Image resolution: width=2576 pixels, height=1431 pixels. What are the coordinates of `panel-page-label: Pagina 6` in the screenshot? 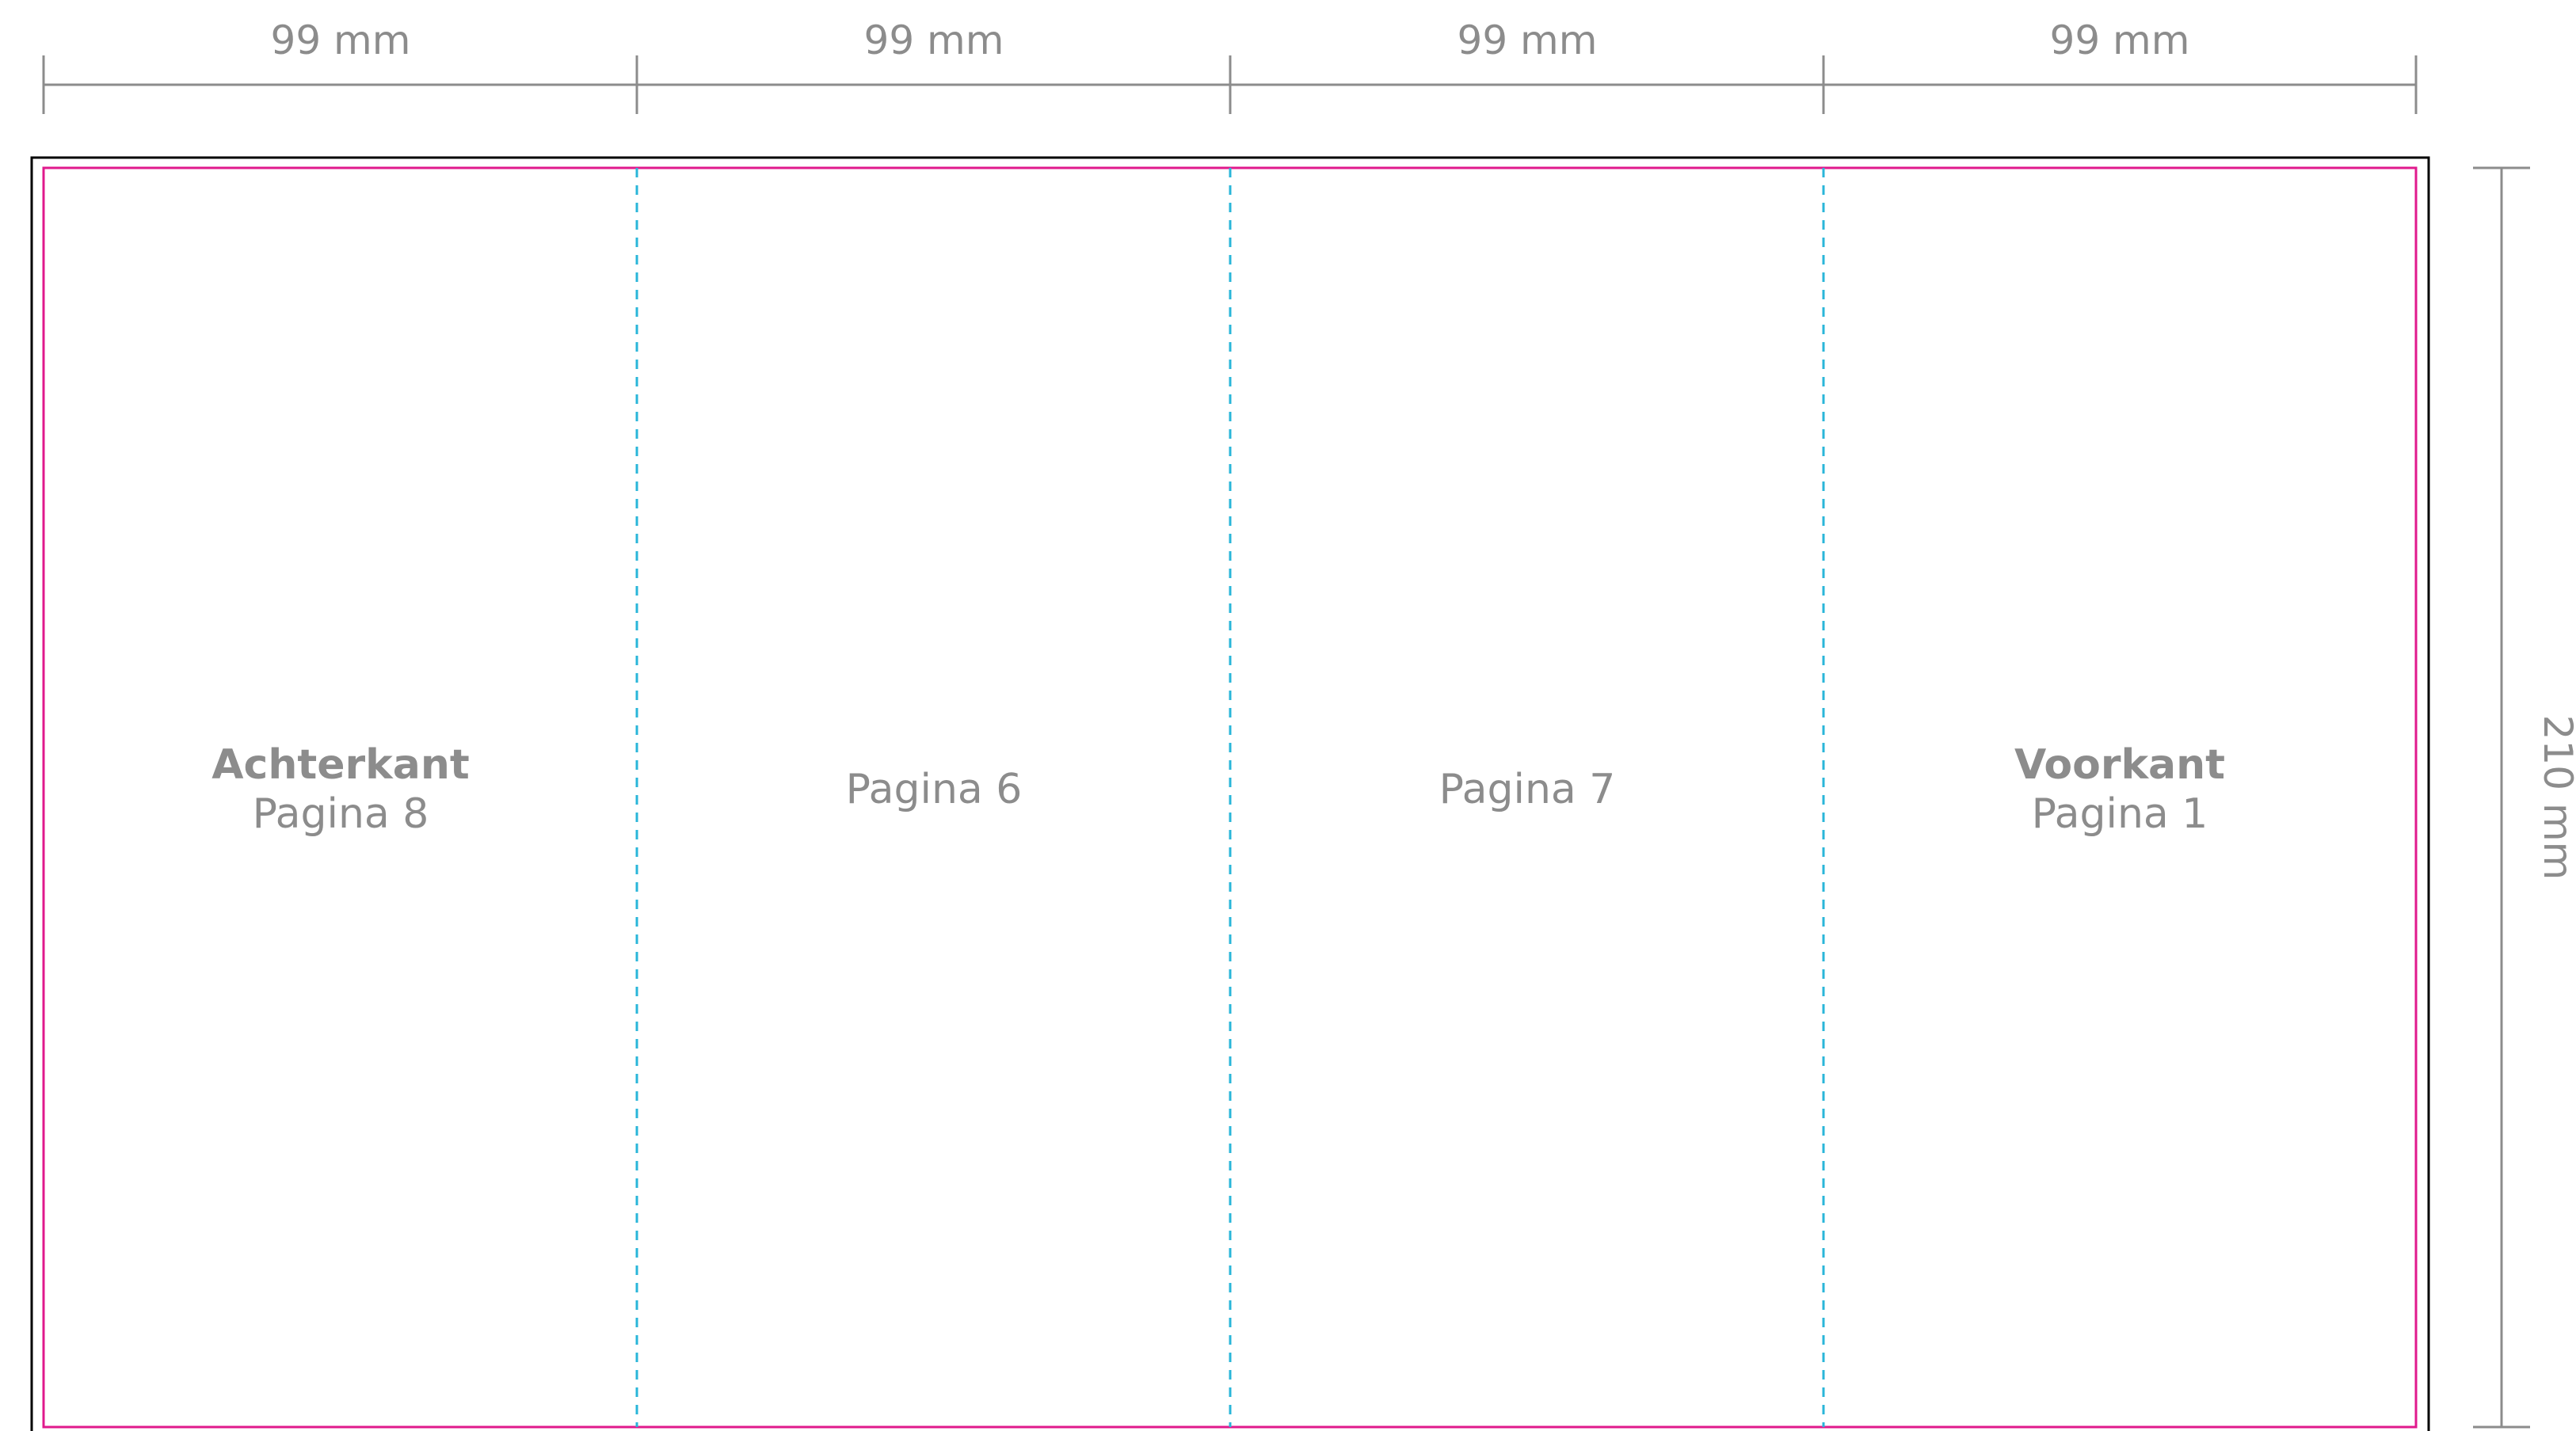 It's located at (935, 789).